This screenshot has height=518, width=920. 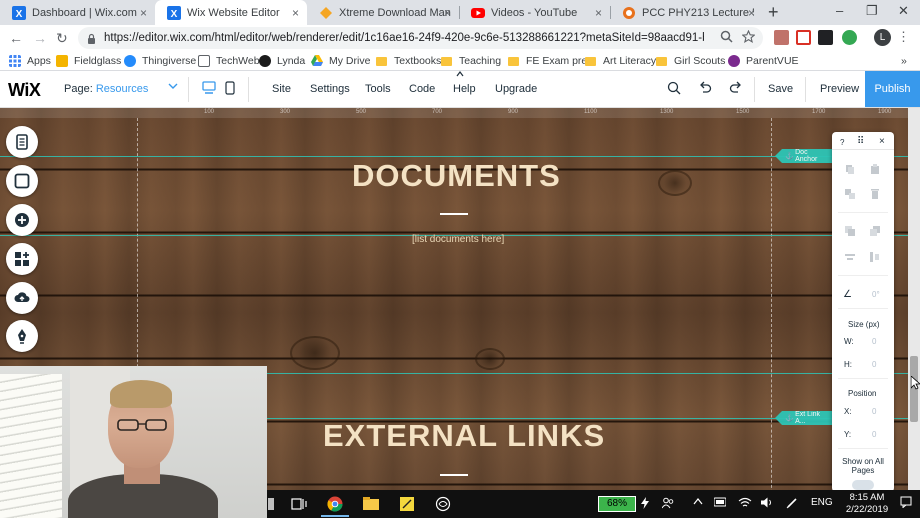 I want to click on task-view-icon, so click(x=299, y=504).